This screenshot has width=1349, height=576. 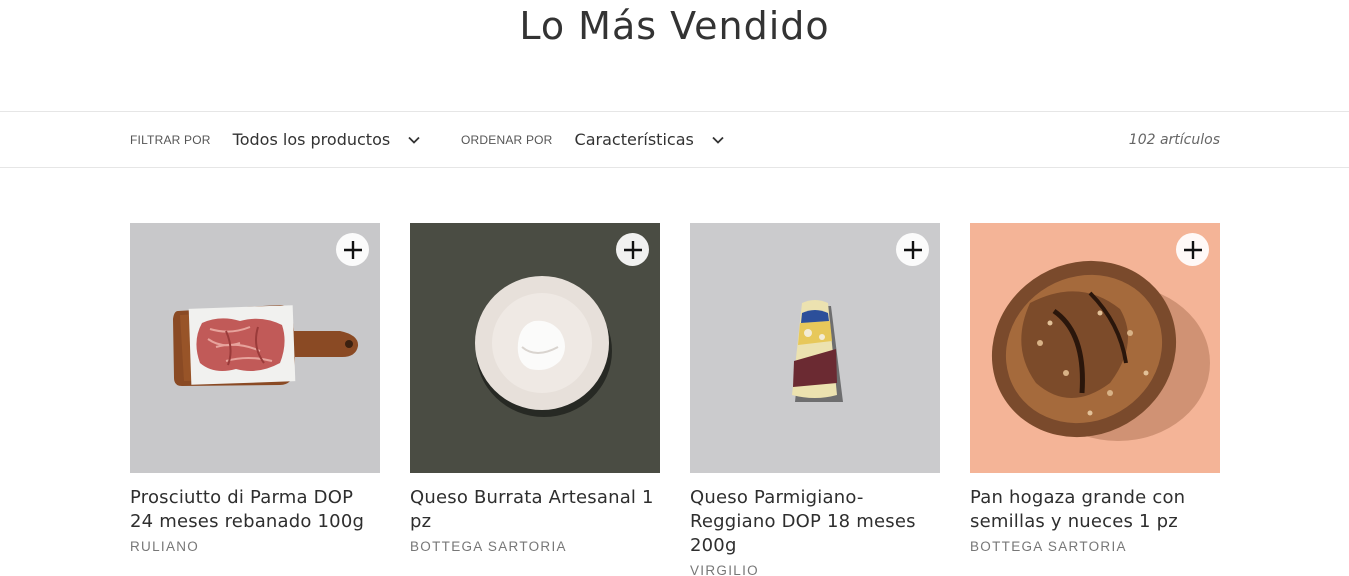 I want to click on sort-select: Características, so click(x=649, y=139).